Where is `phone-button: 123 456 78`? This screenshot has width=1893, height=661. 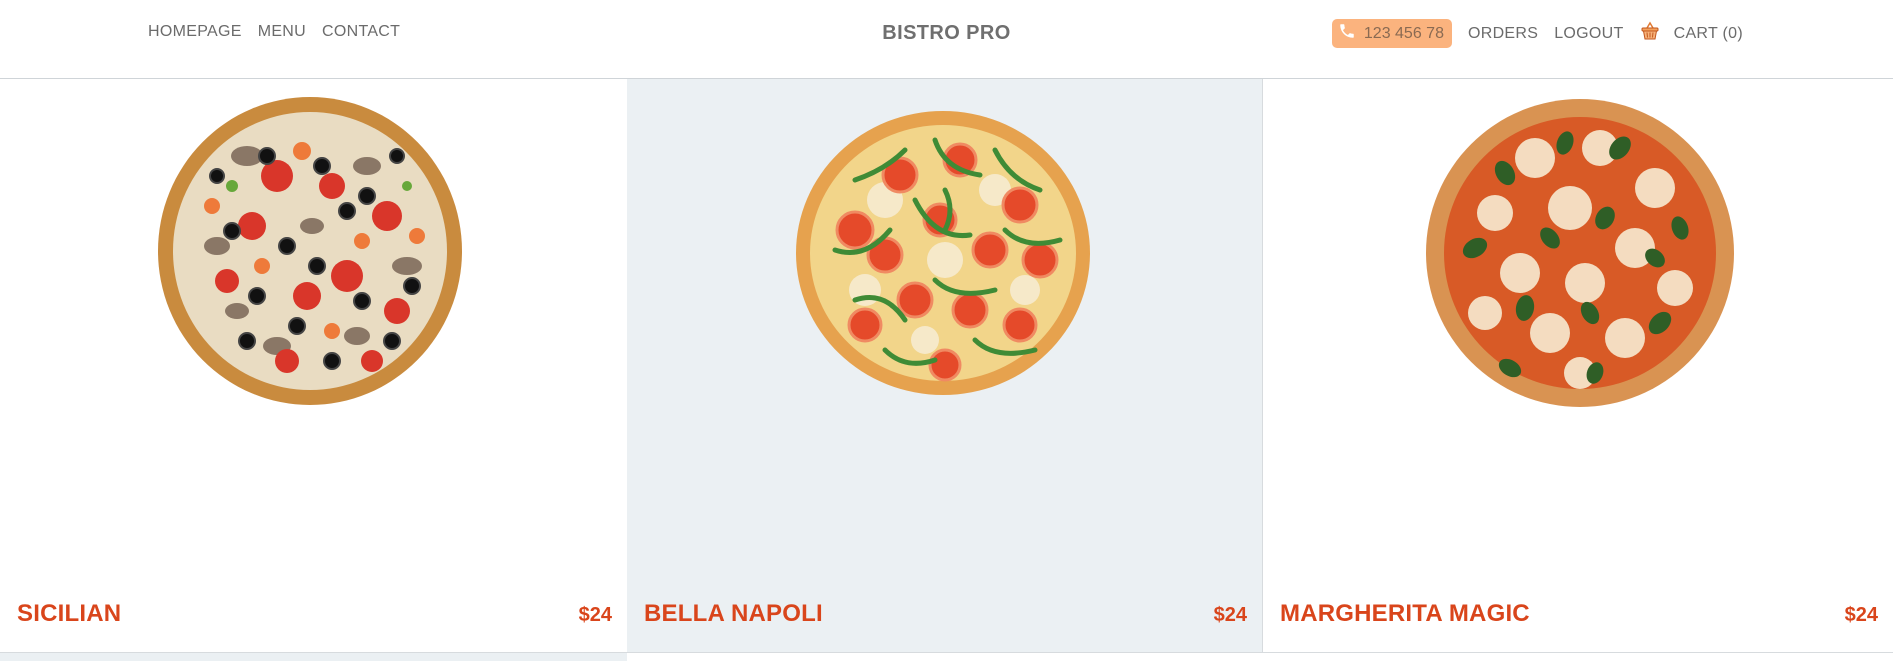 phone-button: 123 456 78 is located at coordinates (1391, 33).